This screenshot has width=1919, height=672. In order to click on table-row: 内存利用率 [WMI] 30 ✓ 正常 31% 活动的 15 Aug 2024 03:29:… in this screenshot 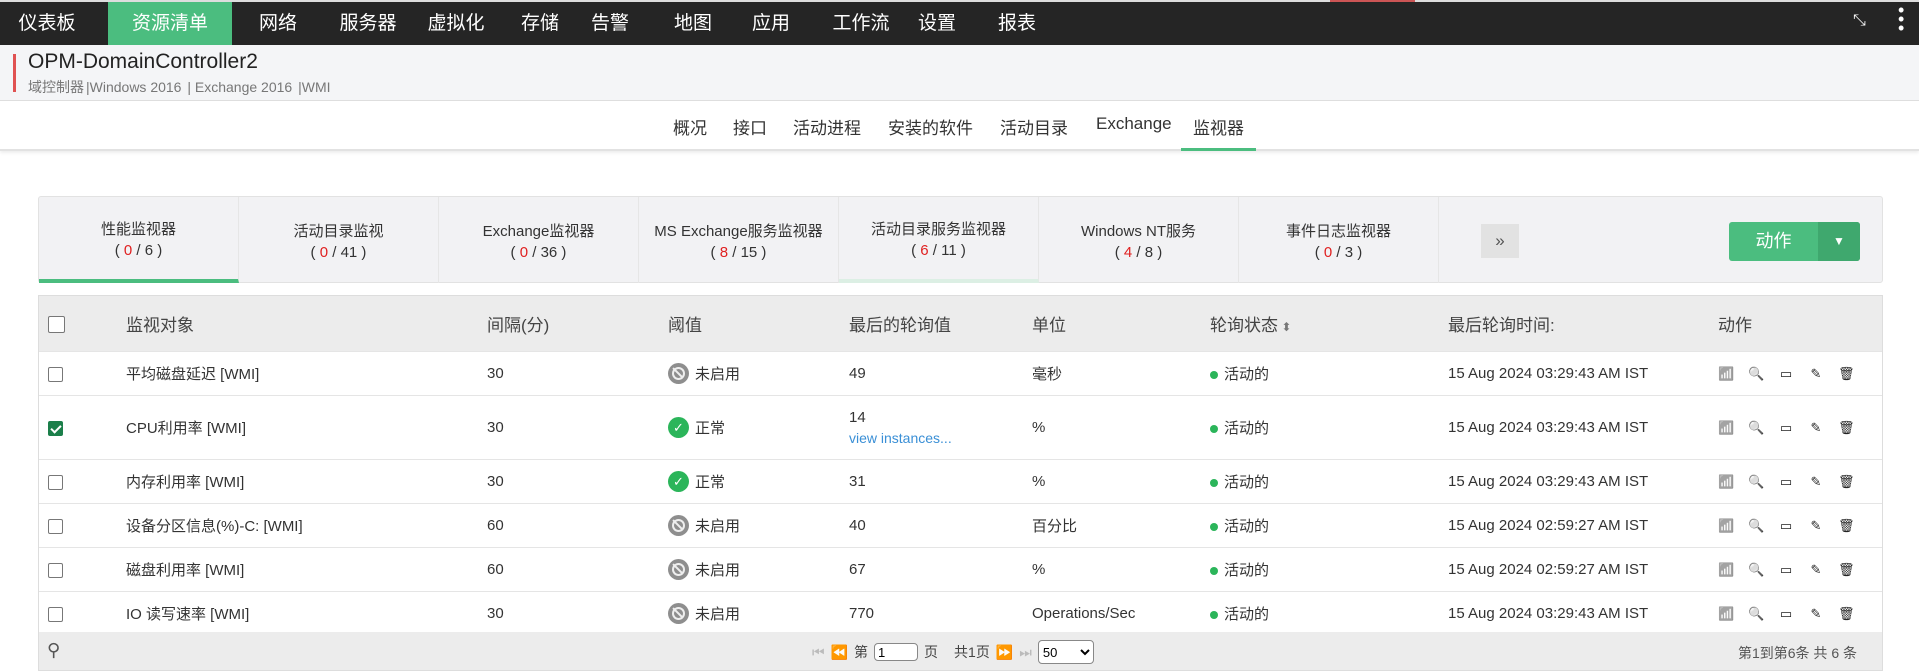, I will do `click(960, 482)`.